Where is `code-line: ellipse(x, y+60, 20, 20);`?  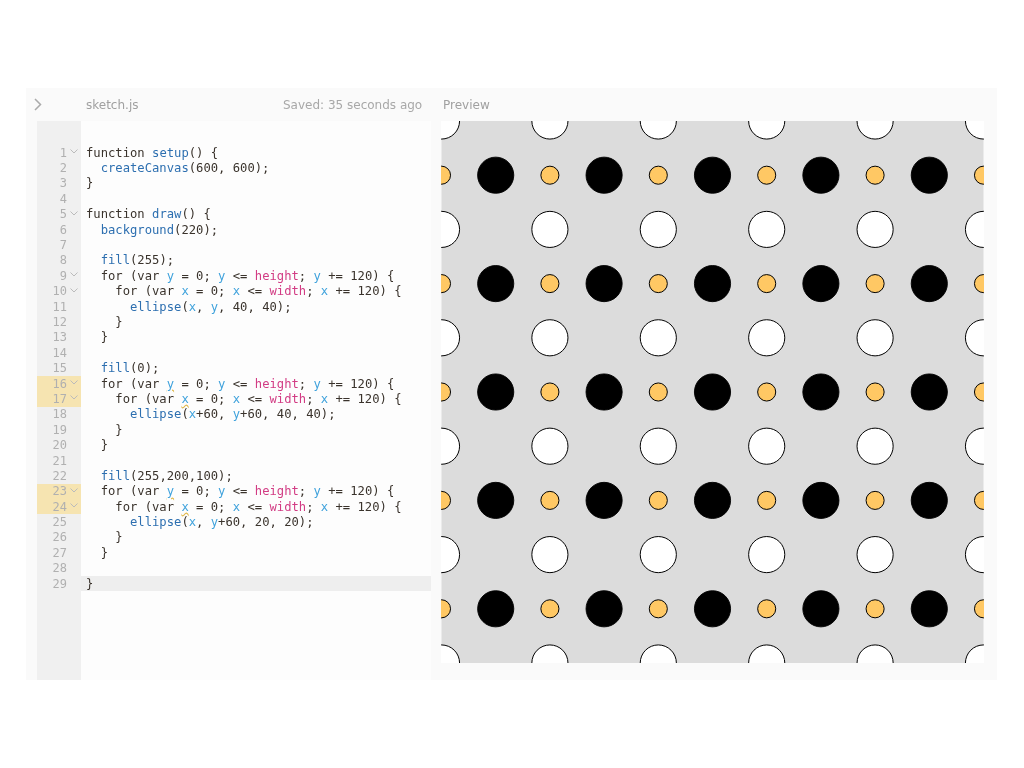 code-line: ellipse(x, y+60, 20, 20); is located at coordinates (222, 522).